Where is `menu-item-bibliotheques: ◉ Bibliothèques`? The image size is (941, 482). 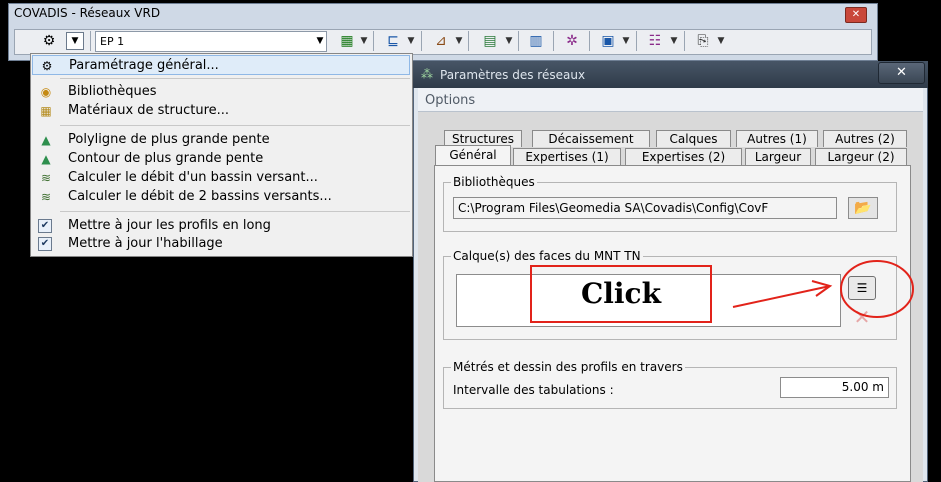 menu-item-bibliotheques: ◉ Bibliothèques is located at coordinates (221, 92).